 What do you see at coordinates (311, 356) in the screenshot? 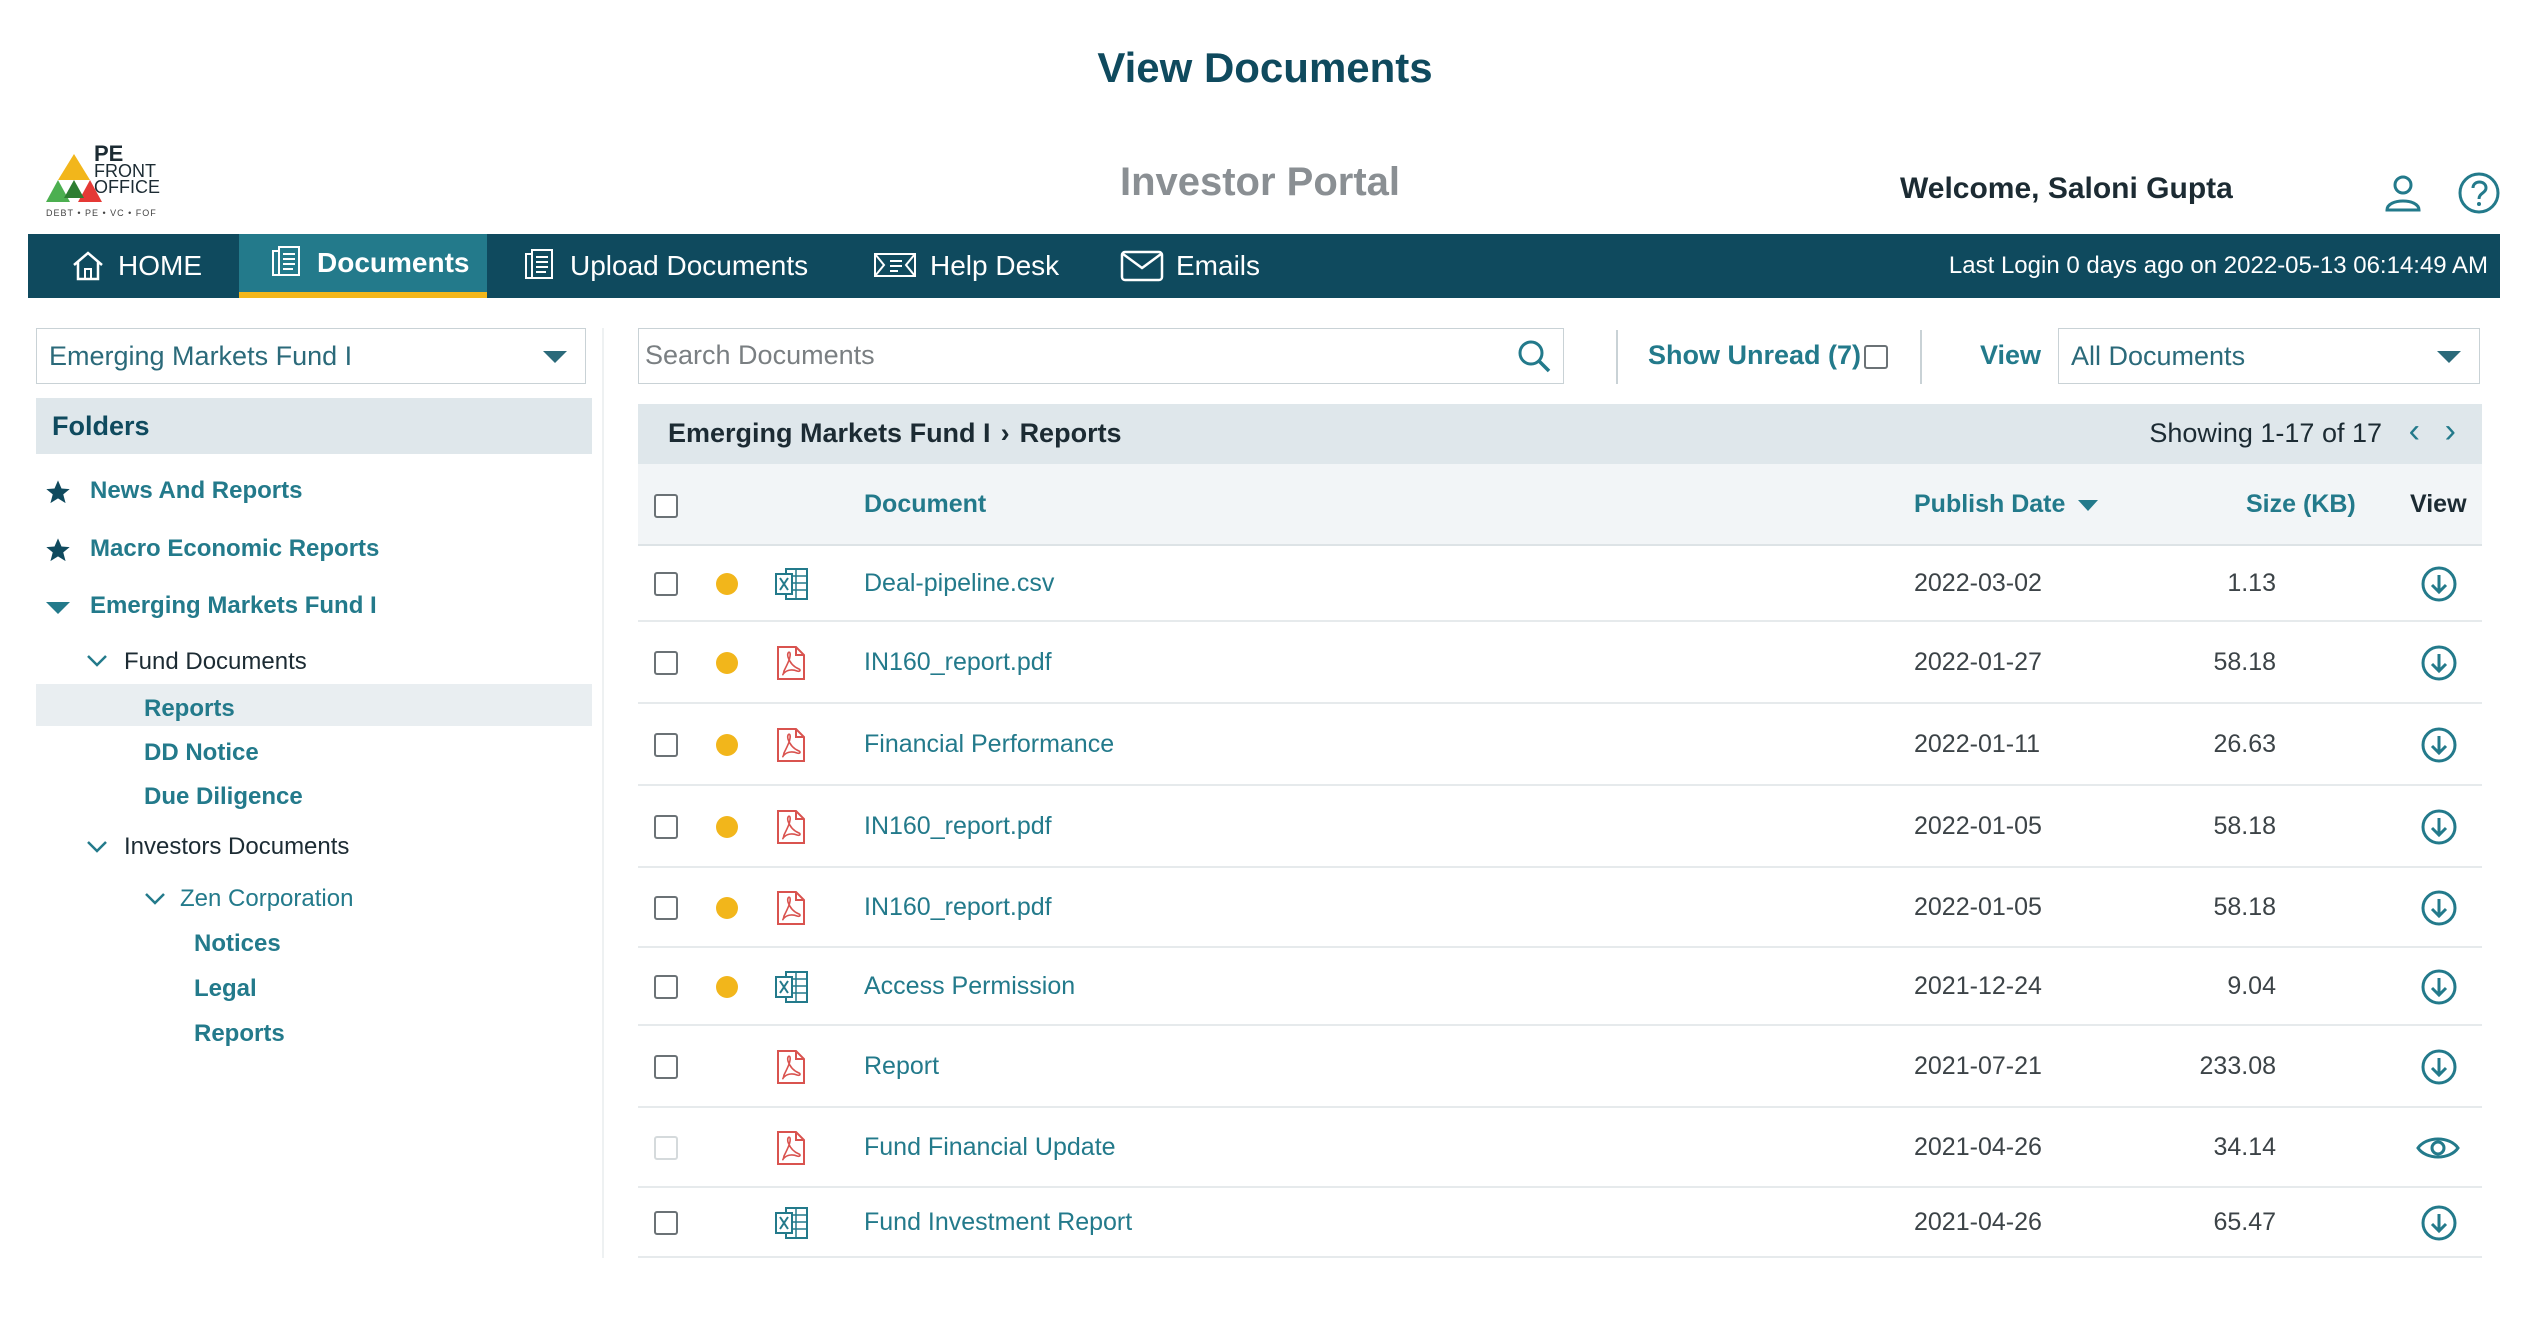
I see `fund-select: Emerging Markets Fund I` at bounding box center [311, 356].